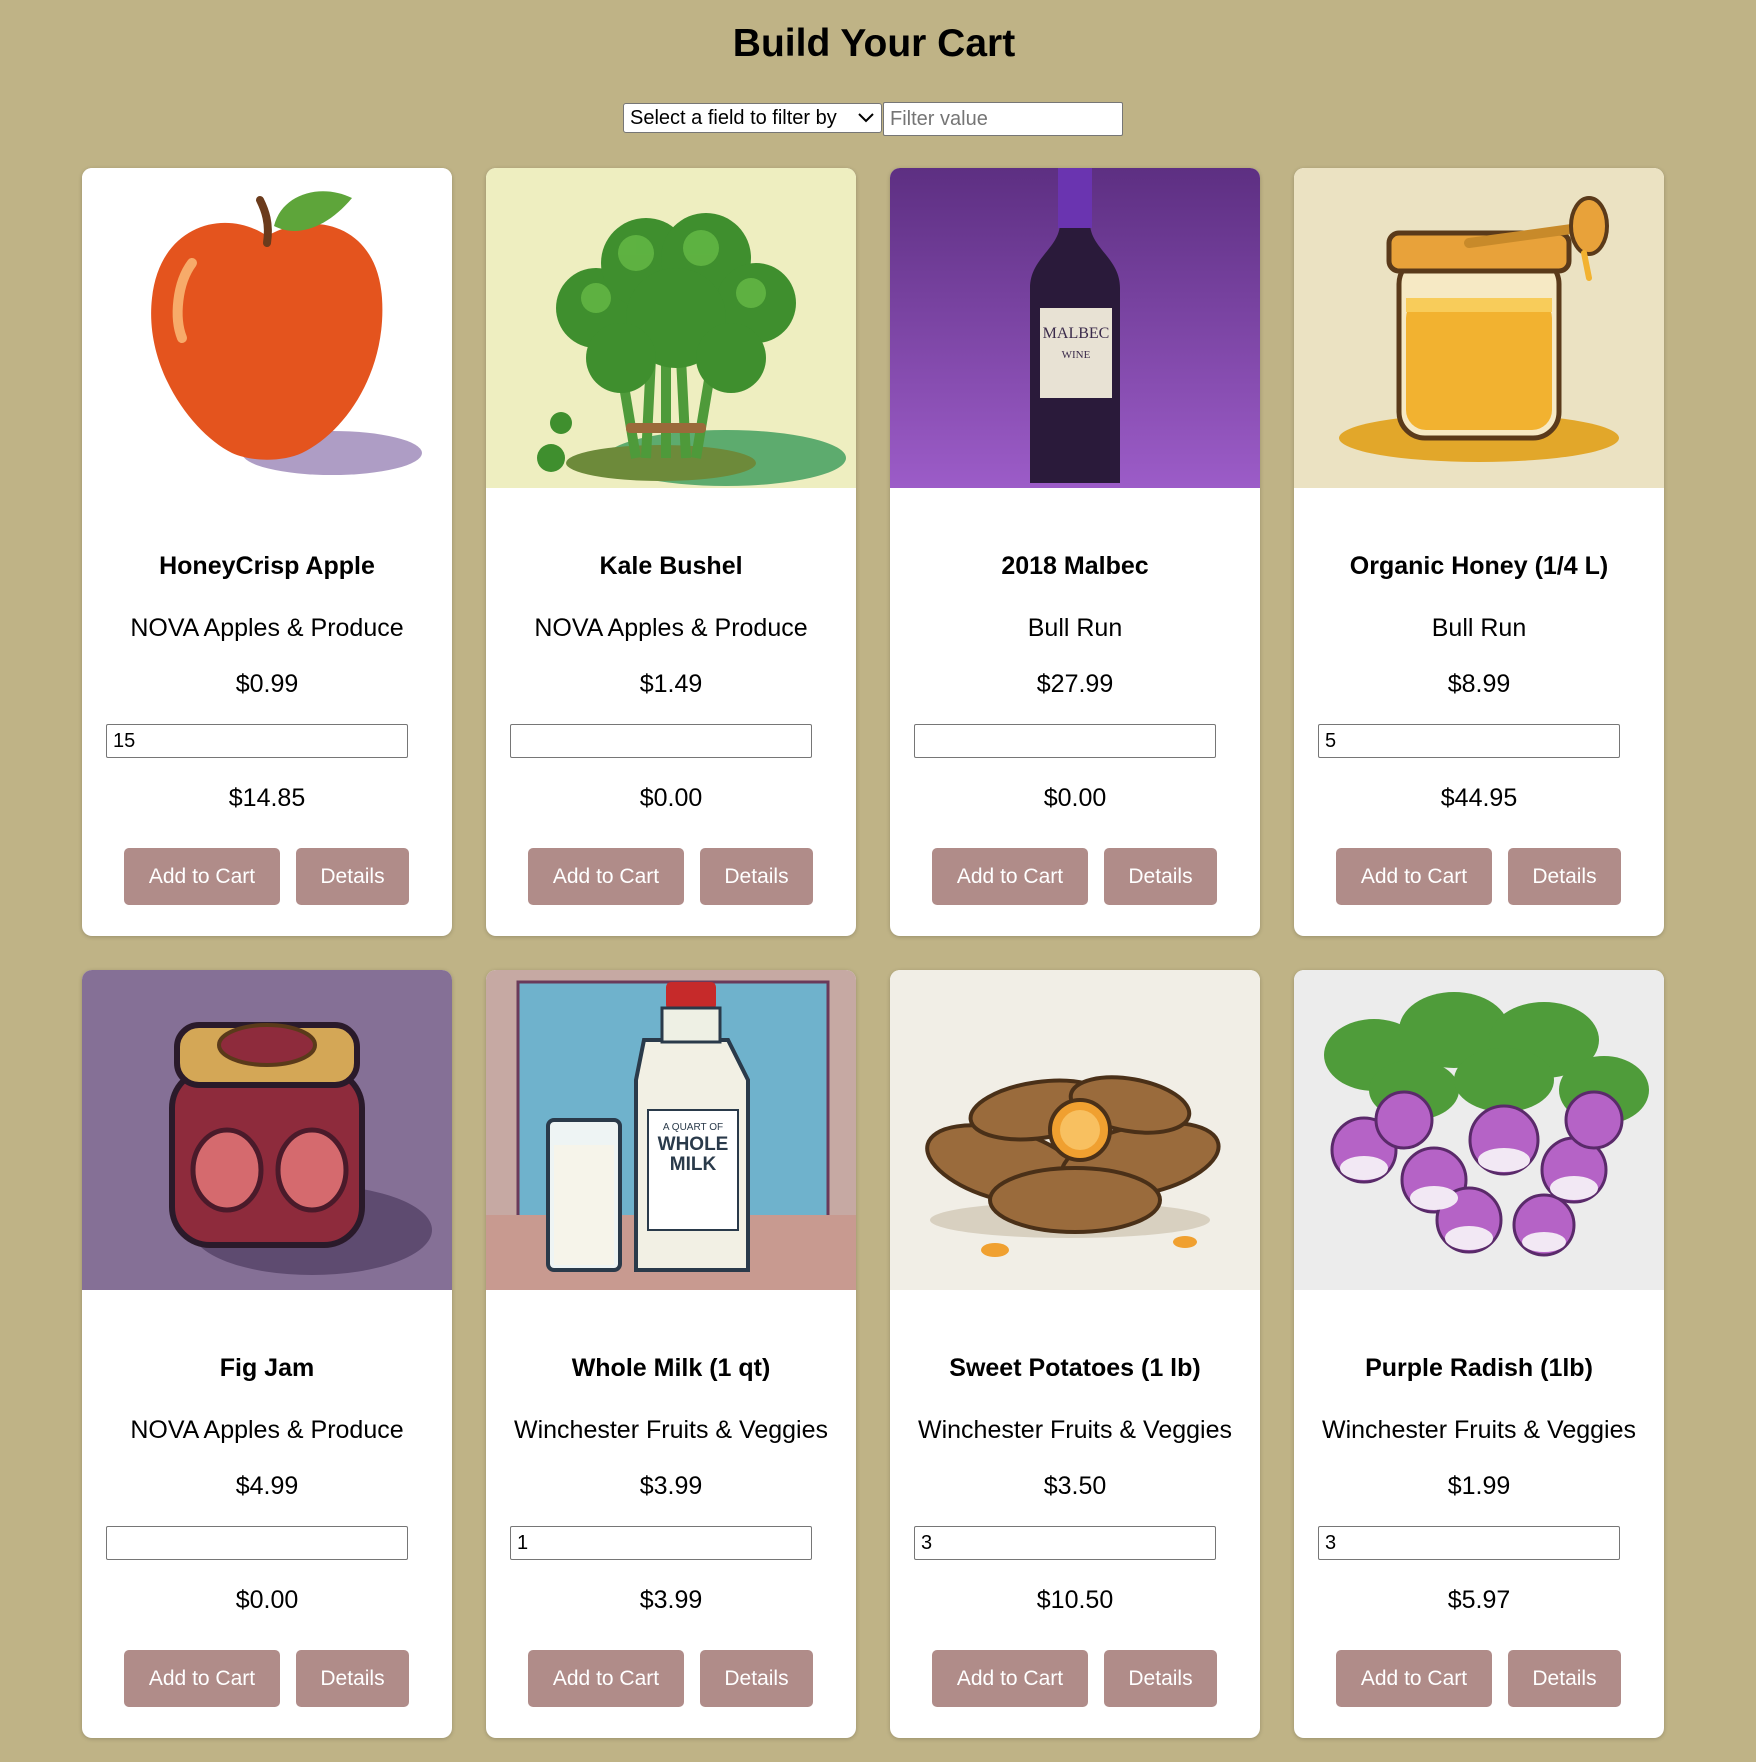  I want to click on product-price: $4.99, so click(267, 1486).